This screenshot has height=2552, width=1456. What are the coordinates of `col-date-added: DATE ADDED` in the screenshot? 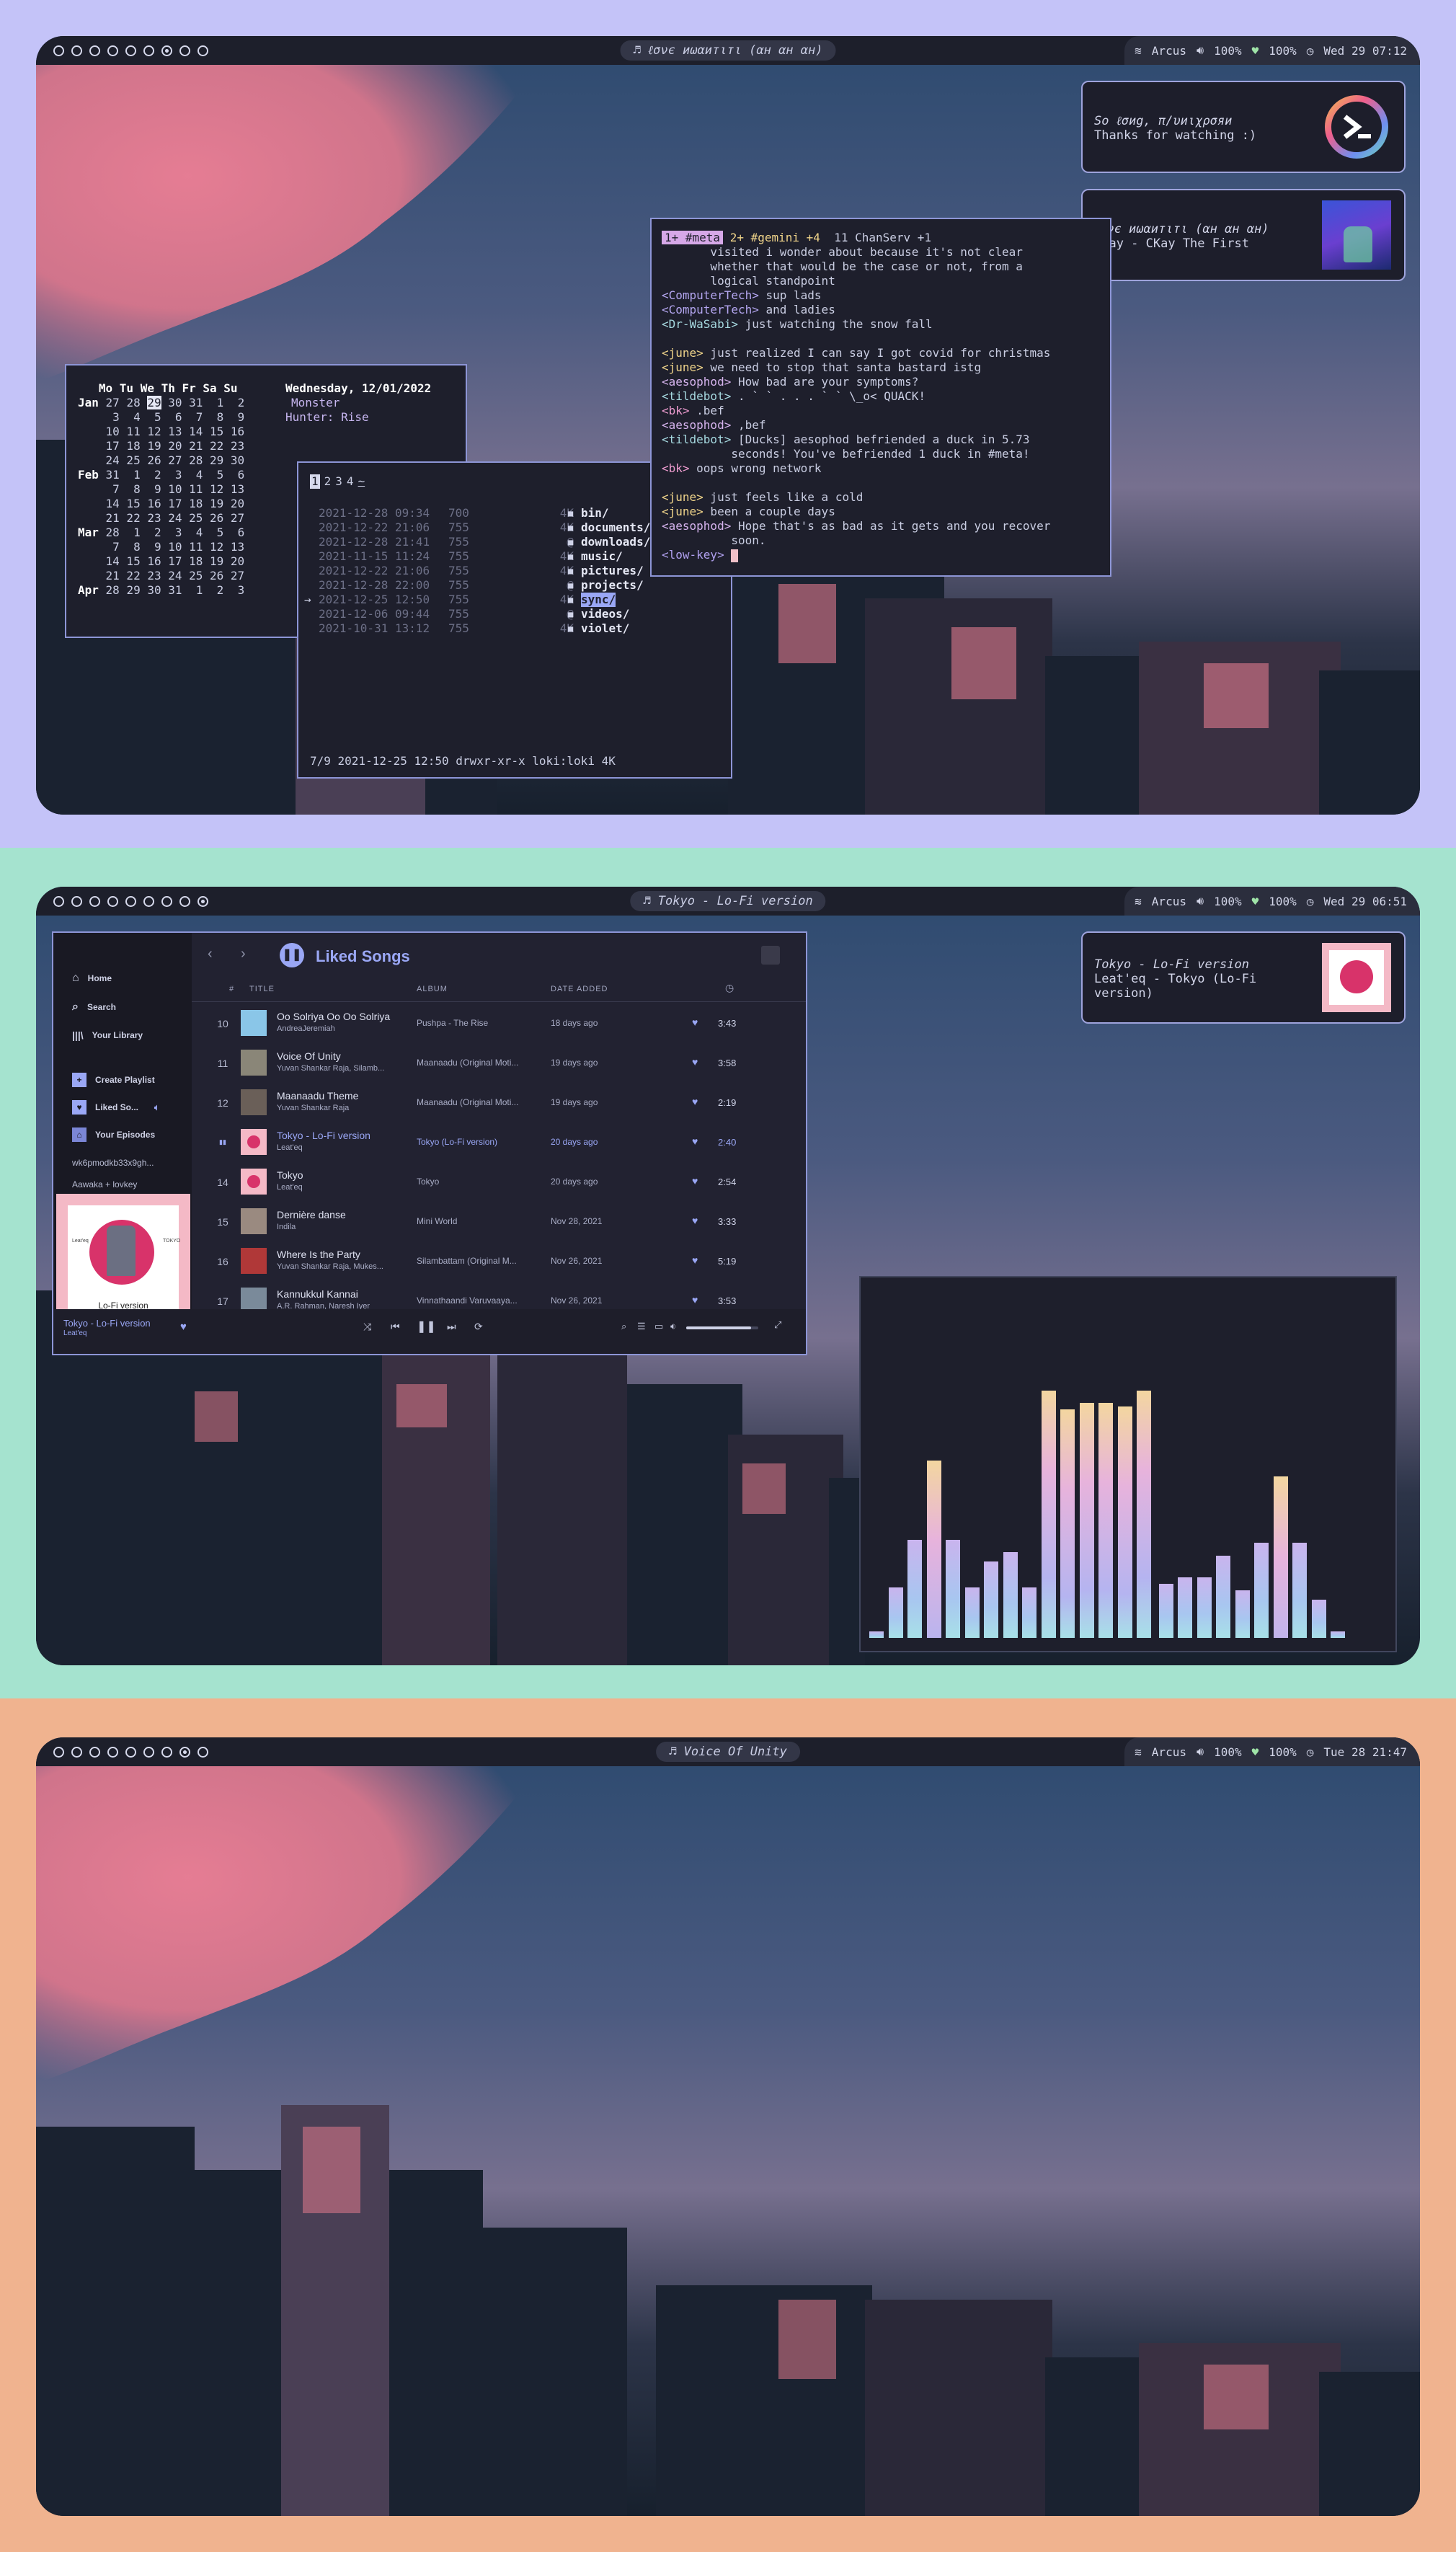 It's located at (579, 989).